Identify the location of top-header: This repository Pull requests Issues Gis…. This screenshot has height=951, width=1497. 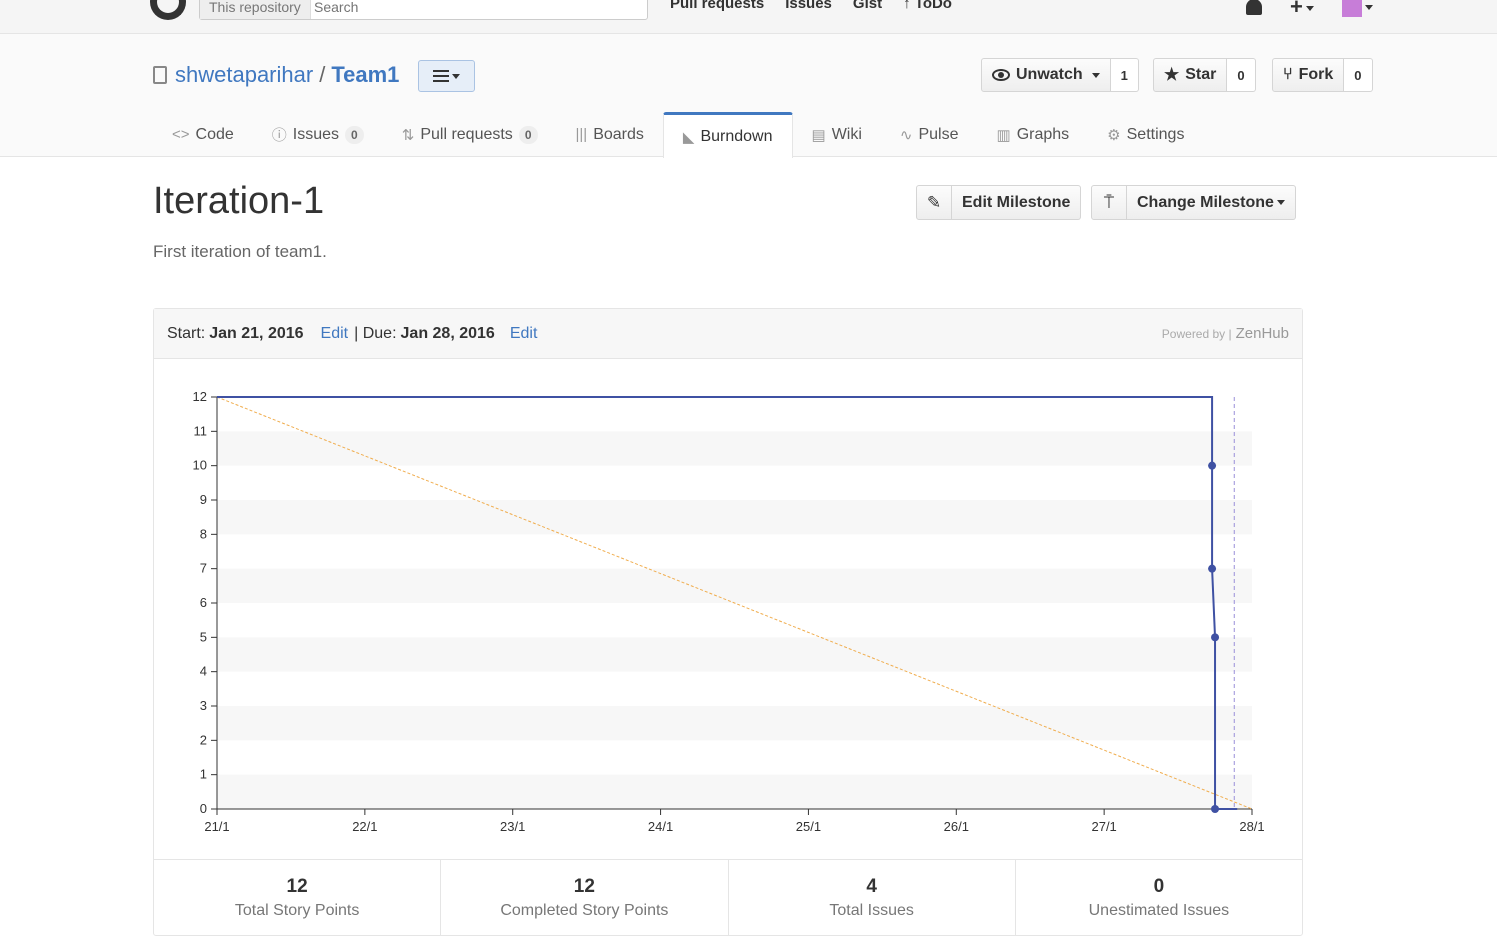
(748, 17).